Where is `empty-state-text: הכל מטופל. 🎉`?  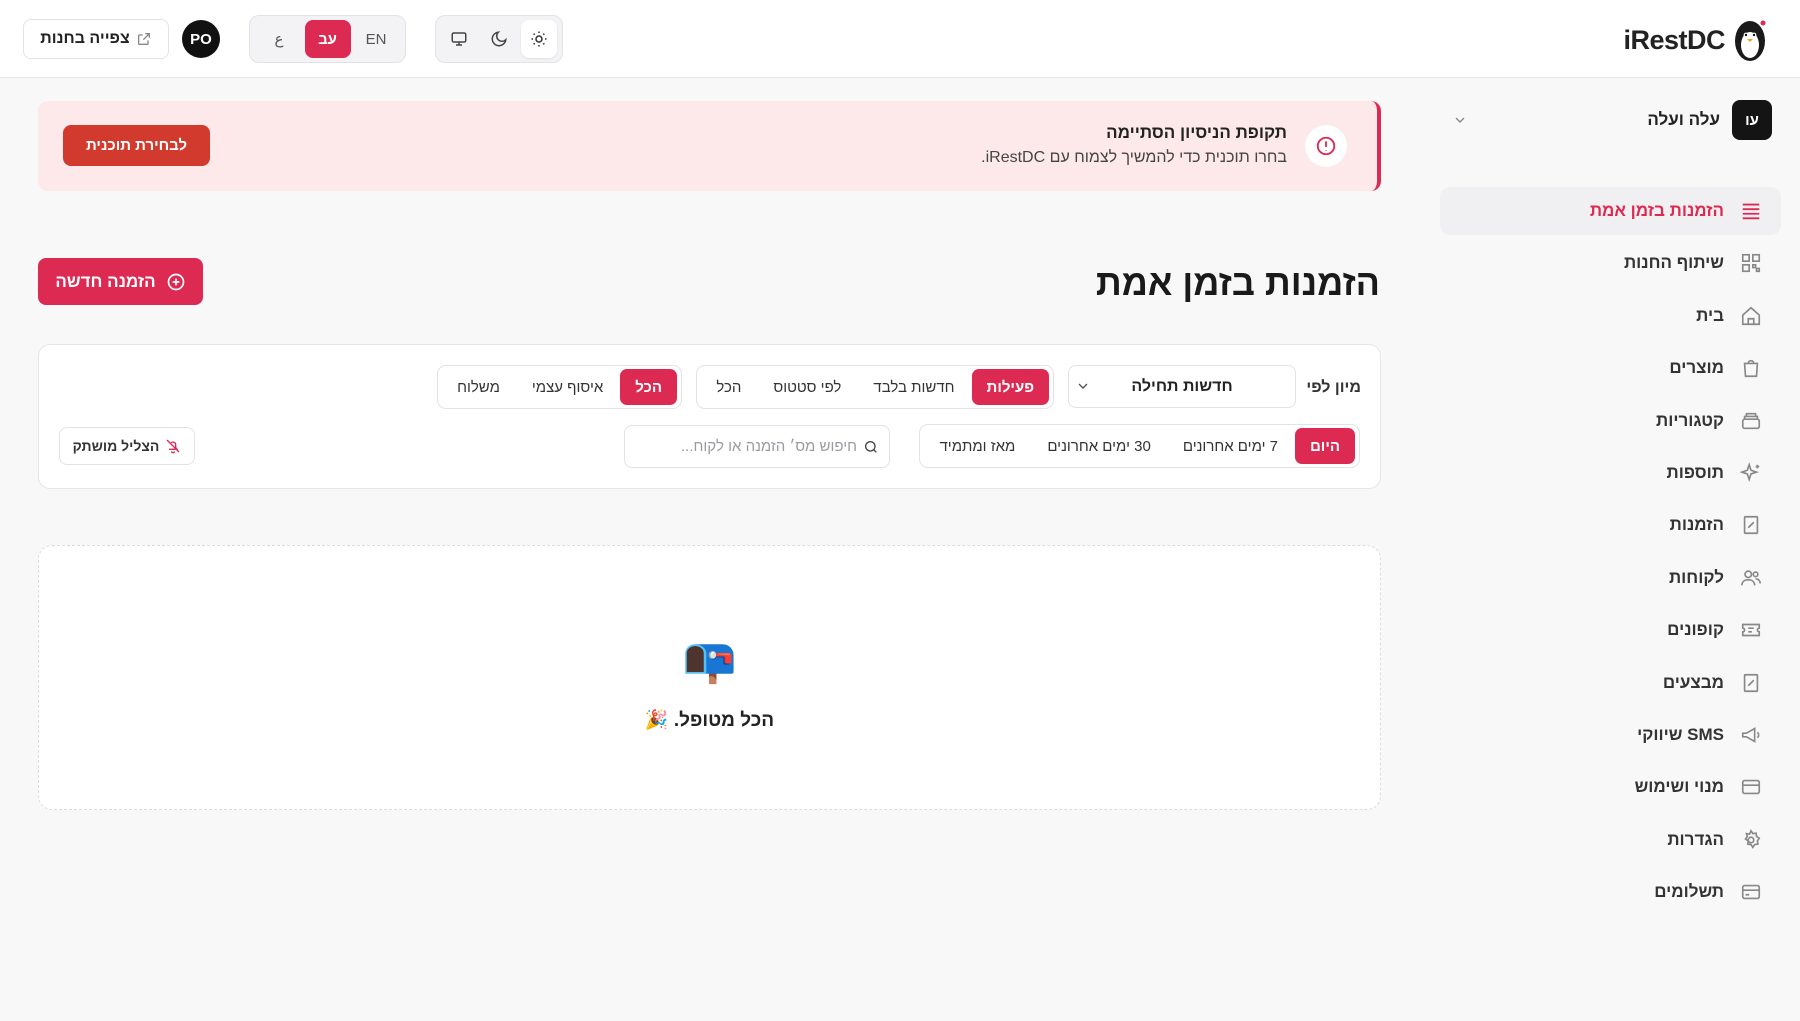 empty-state-text: הכל מטופל. 🎉 is located at coordinates (709, 720).